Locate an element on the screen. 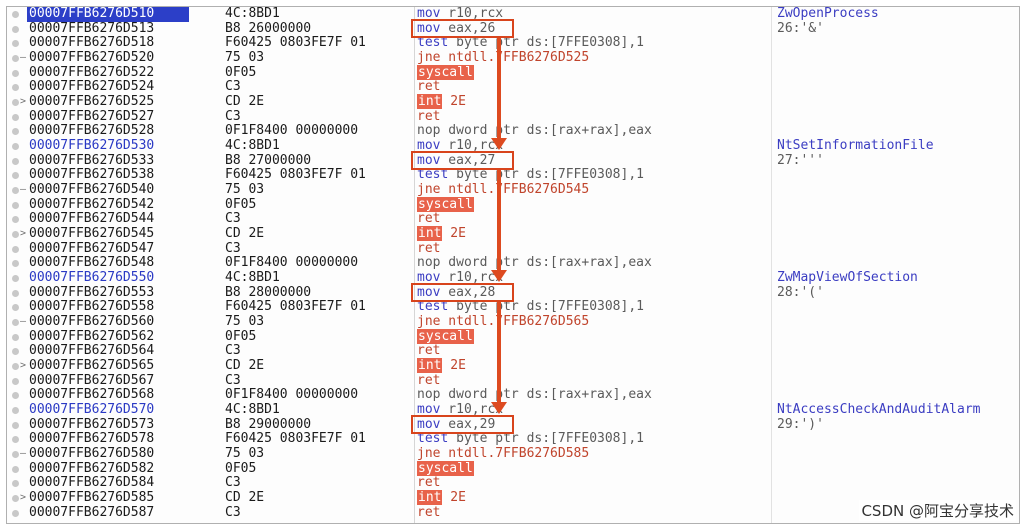 The width and height of the screenshot is (1024, 527). address-cell: 00007FFB6276D560 is located at coordinates (109, 322).